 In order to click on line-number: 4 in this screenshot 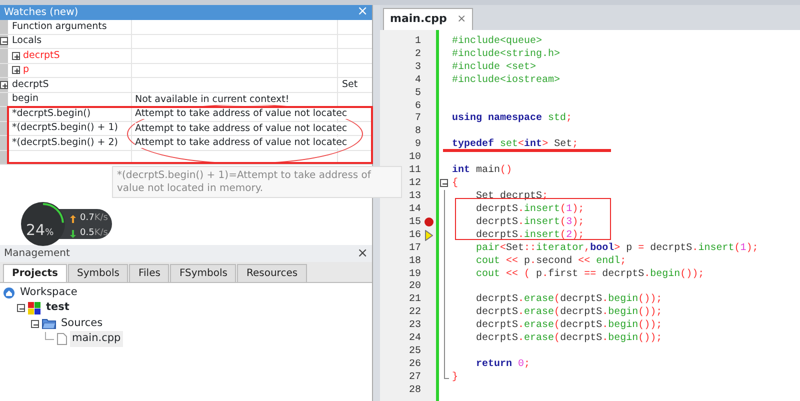, I will do `click(417, 80)`.